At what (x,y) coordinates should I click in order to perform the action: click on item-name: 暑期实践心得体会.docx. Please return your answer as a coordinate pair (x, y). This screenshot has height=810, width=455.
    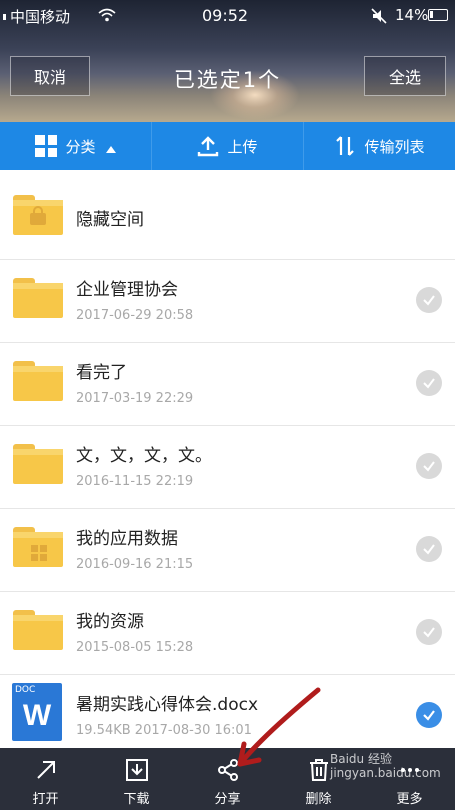
    Looking at the image, I should click on (167, 705).